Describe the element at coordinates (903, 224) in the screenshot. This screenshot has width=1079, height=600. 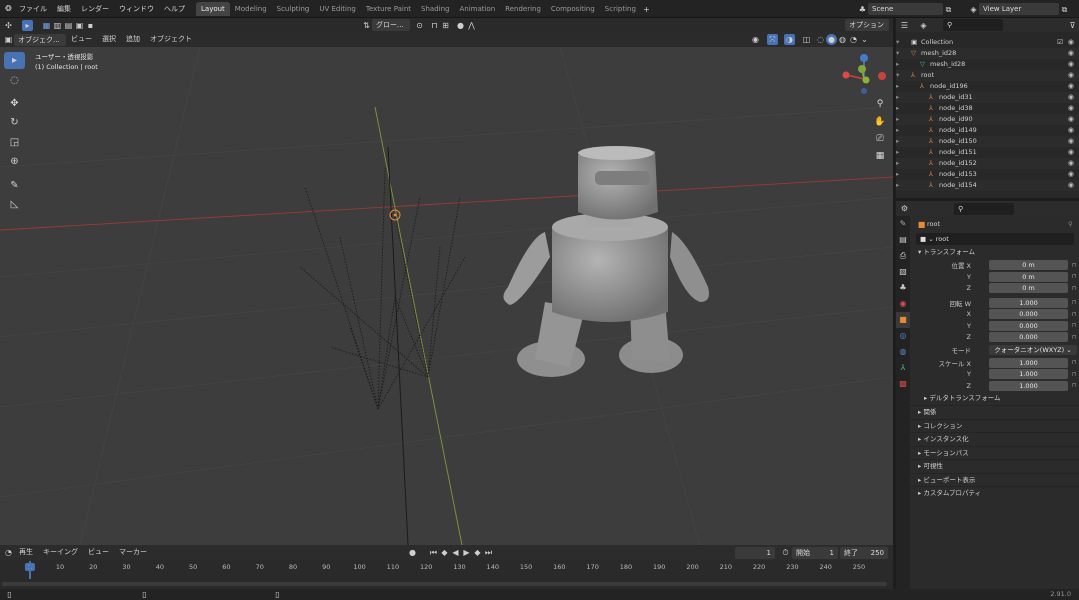
I see `tool-tab-icon: ✎` at that location.